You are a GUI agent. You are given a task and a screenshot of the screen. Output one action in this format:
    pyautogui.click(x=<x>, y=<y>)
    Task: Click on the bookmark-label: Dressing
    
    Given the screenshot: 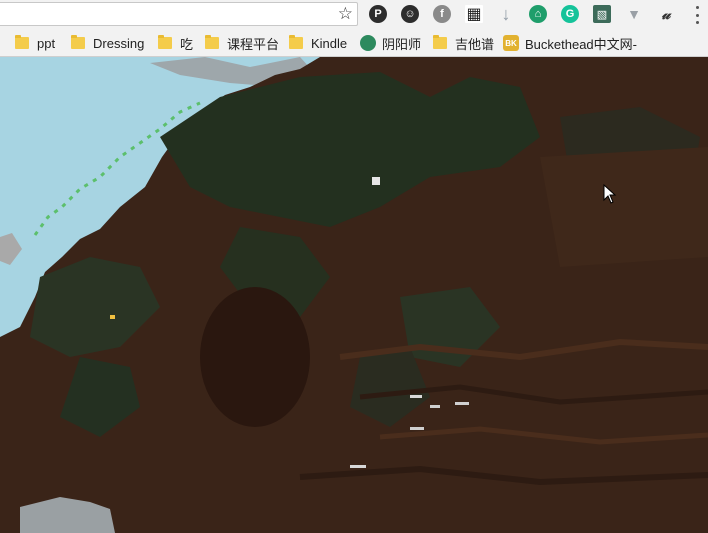 What is the action you would take?
    pyautogui.click(x=119, y=43)
    